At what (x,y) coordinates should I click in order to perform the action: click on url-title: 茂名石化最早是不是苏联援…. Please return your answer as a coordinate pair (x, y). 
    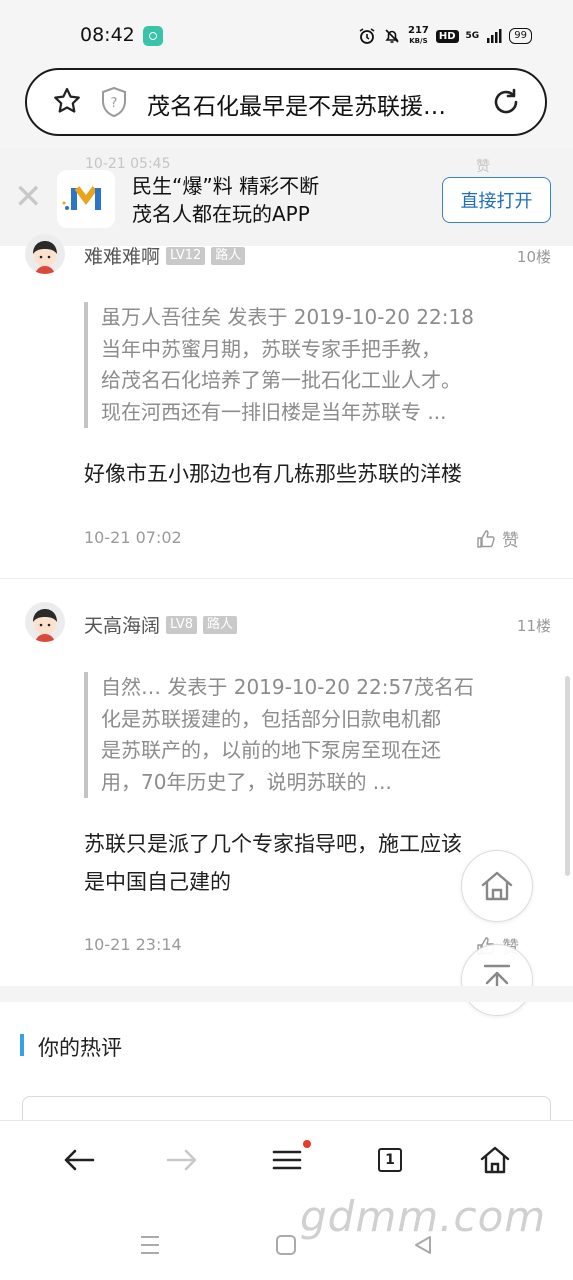
    Looking at the image, I should click on (296, 104).